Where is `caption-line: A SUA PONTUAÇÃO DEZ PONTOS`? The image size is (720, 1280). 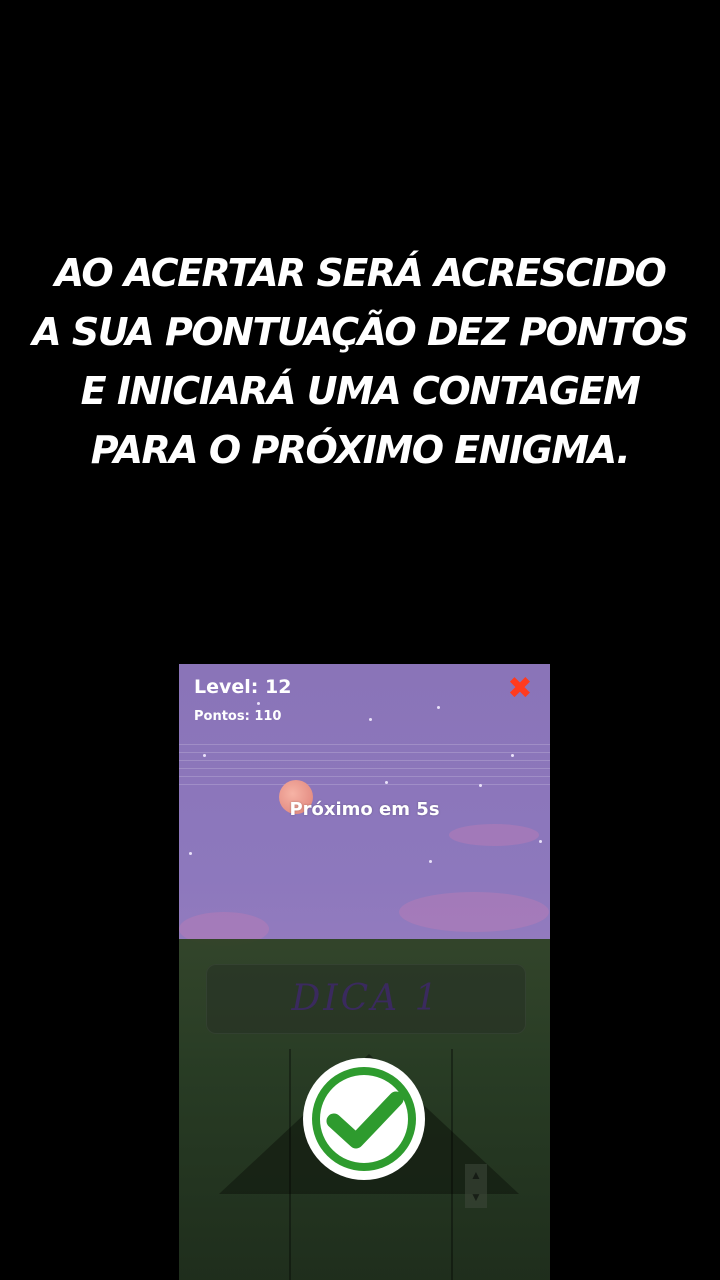 caption-line: A SUA PONTUAÇÃO DEZ PONTOS is located at coordinates (360, 332).